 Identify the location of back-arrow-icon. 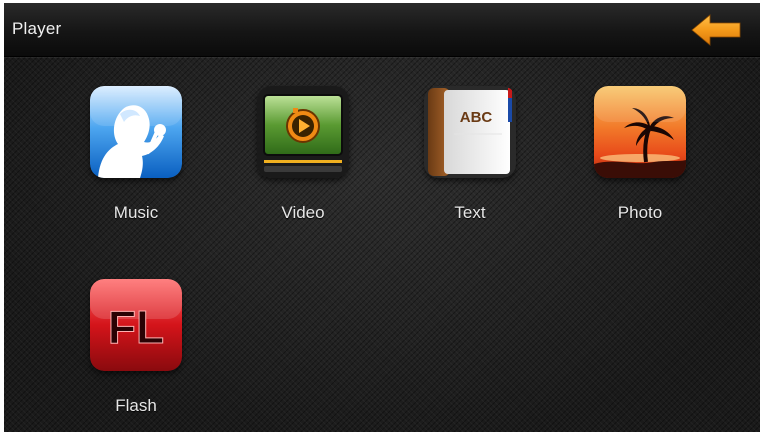
(716, 30).